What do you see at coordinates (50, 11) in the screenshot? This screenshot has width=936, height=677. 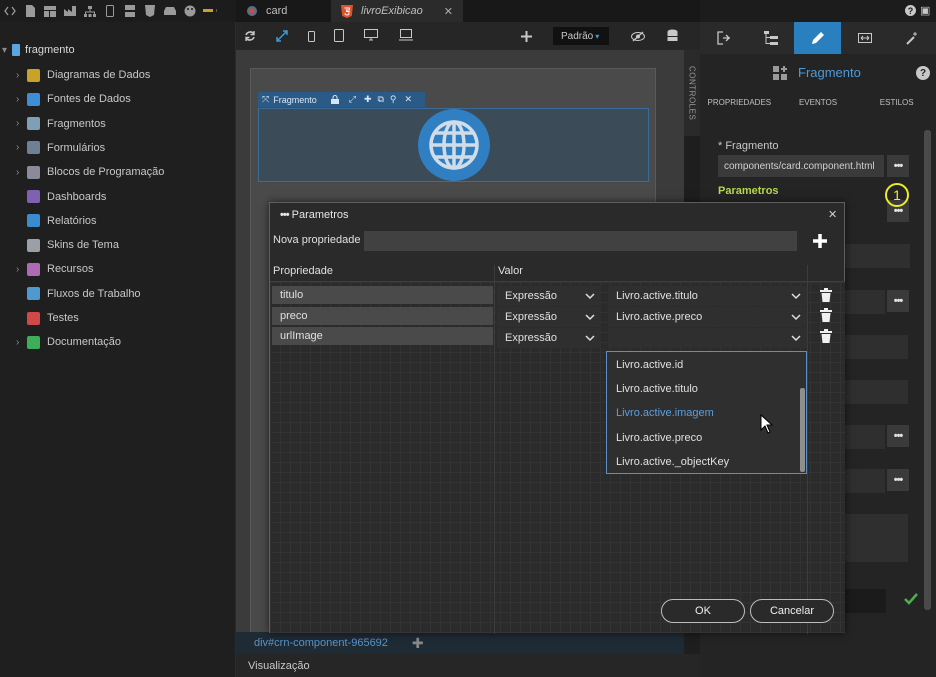 I see `layout-icon` at bounding box center [50, 11].